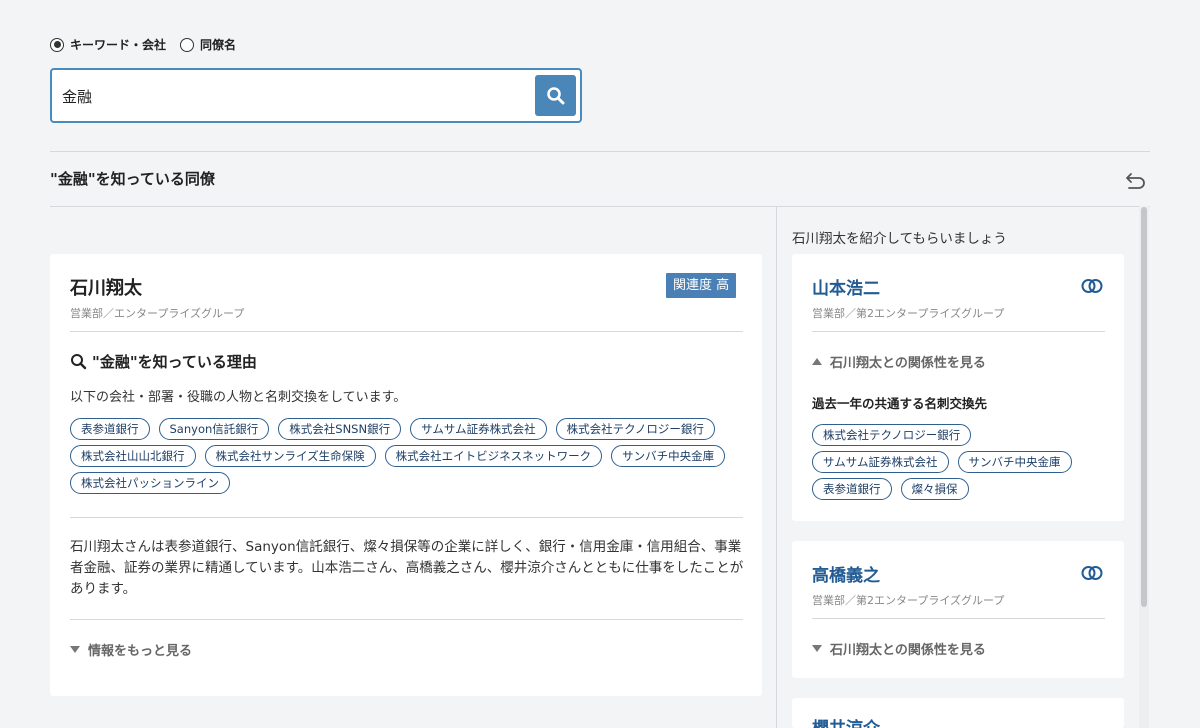 The width and height of the screenshot is (1200, 728). I want to click on company-tag: 株式会社エイトビジネスネットワーク, so click(493, 456).